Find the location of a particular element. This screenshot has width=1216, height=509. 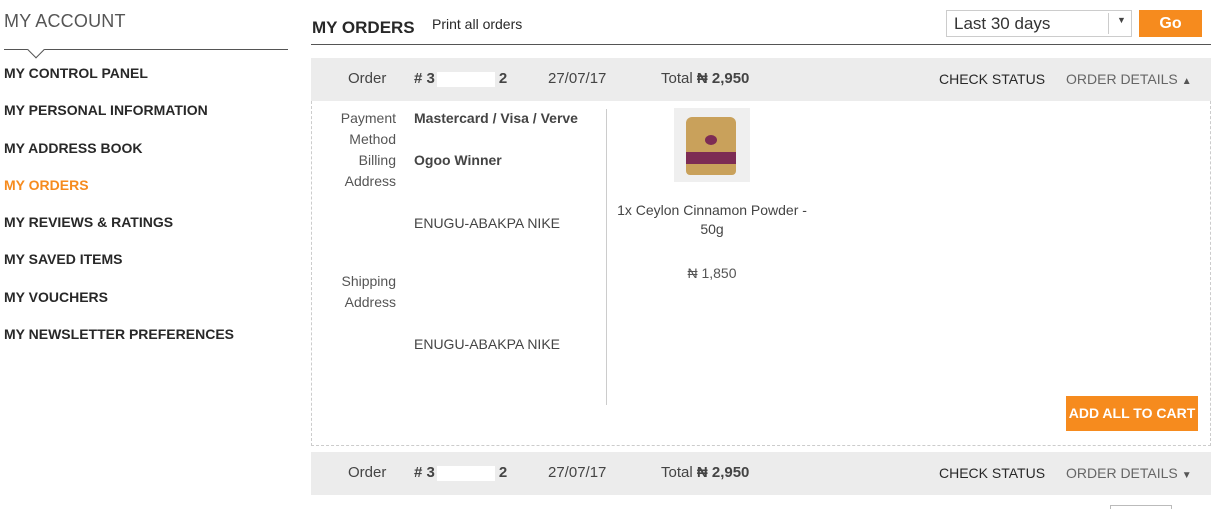

product-bag is located at coordinates (711, 146).